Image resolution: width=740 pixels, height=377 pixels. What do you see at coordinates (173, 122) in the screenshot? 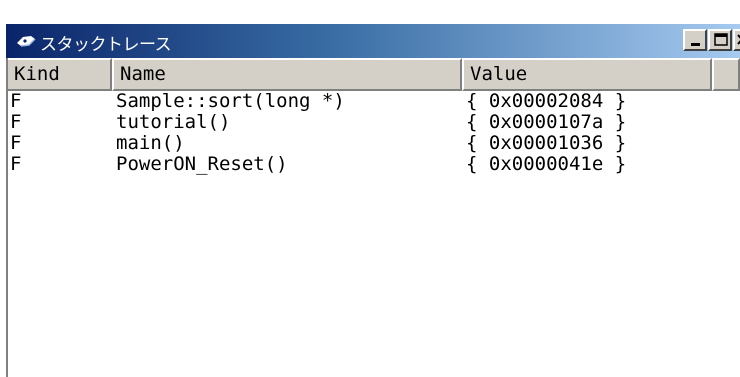
I see `row-name: tutorial()` at bounding box center [173, 122].